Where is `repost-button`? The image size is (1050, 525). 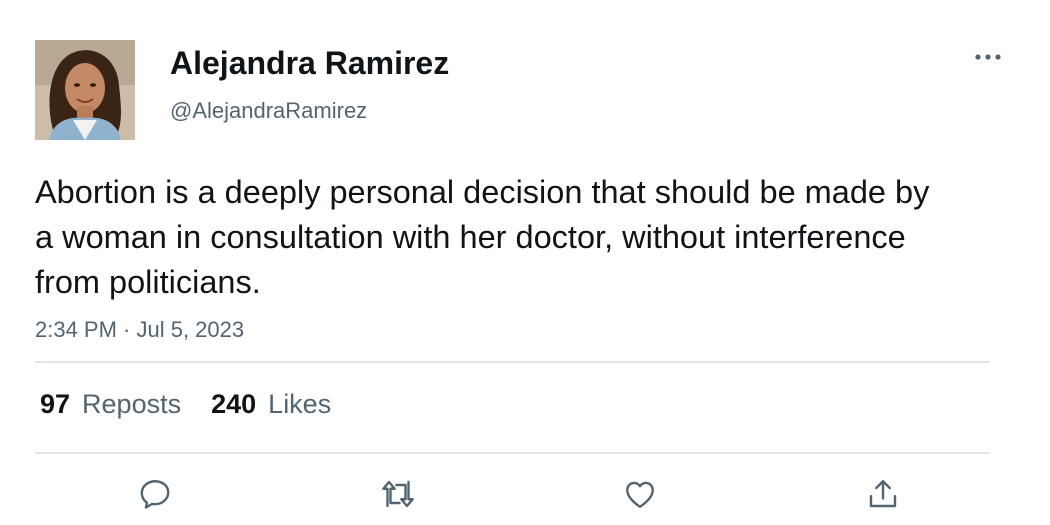
repost-button is located at coordinates (398, 494).